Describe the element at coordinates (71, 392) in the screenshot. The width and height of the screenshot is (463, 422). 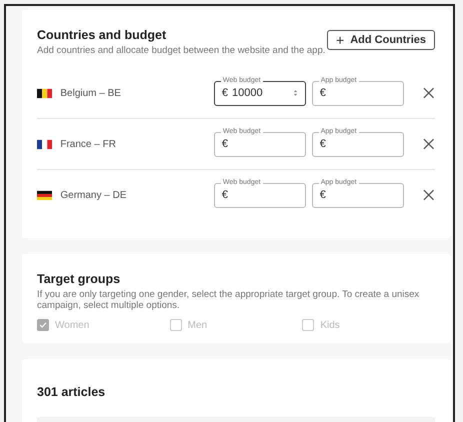
I see `section-title: 301 articles` at that location.